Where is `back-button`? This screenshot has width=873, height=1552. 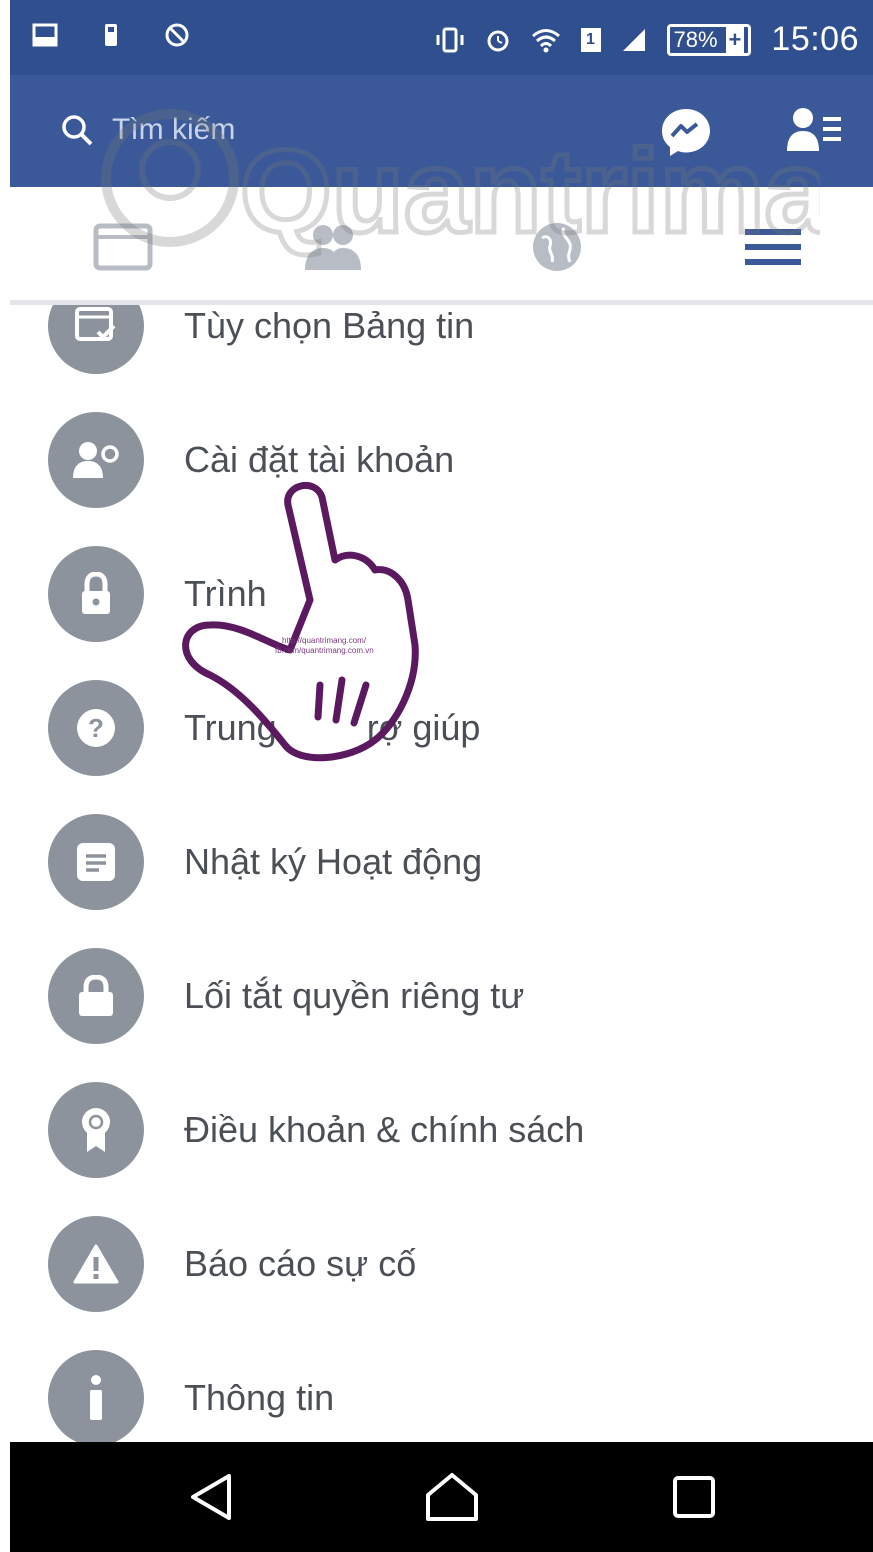
back-button is located at coordinates (212, 1497).